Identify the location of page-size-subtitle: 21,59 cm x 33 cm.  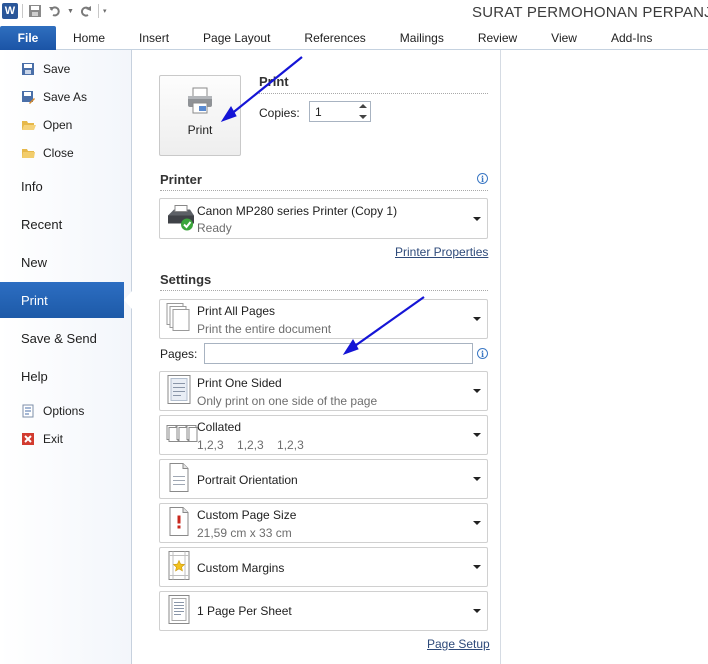
(244, 533).